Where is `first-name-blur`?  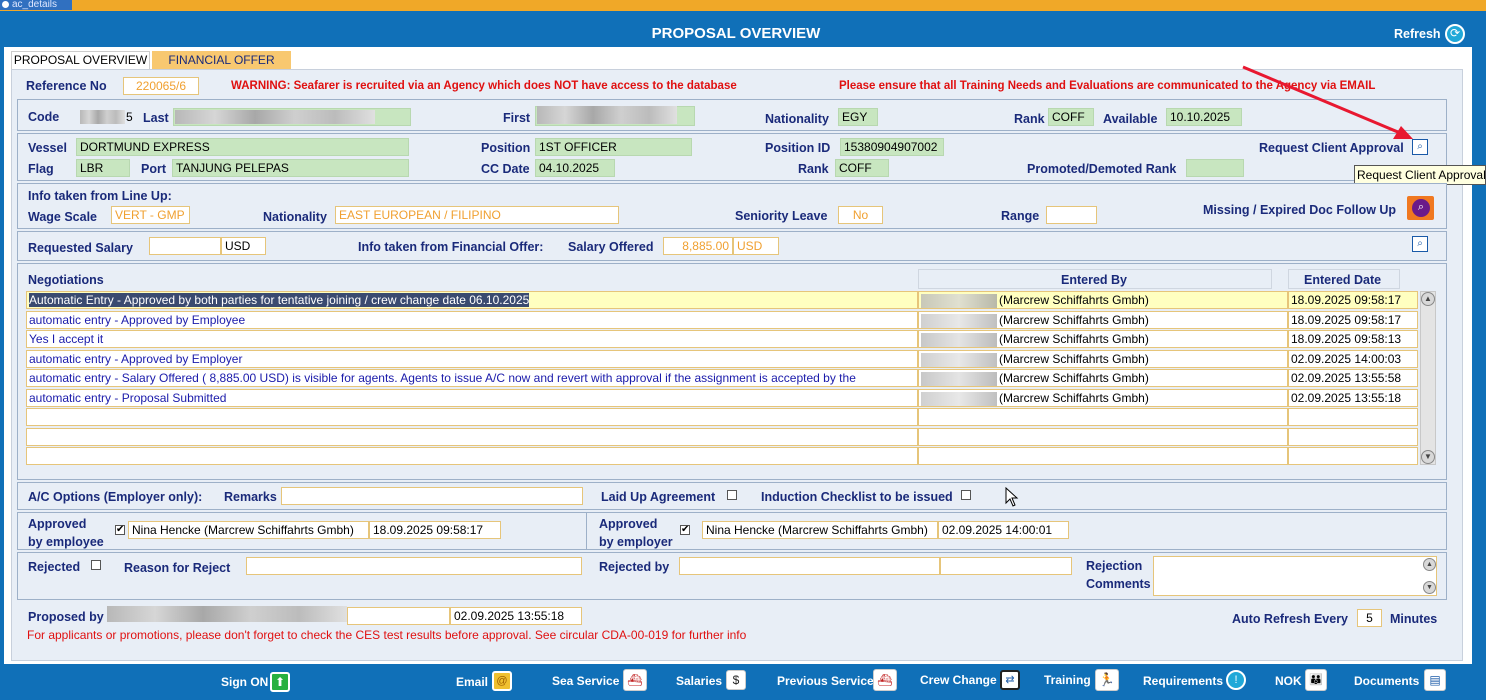
first-name-blur is located at coordinates (607, 115).